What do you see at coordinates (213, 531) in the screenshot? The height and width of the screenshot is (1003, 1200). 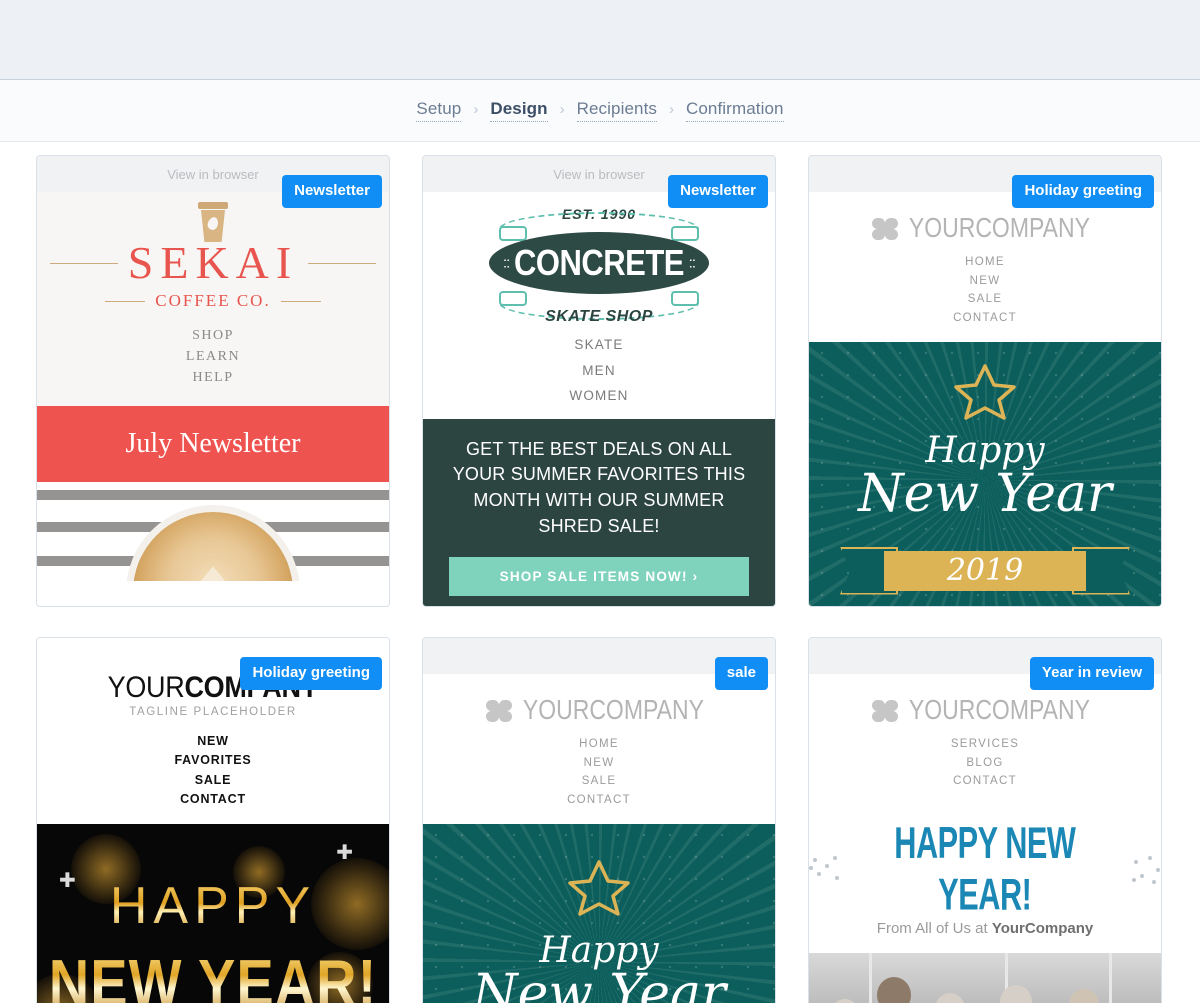 I see `coffee-photo` at bounding box center [213, 531].